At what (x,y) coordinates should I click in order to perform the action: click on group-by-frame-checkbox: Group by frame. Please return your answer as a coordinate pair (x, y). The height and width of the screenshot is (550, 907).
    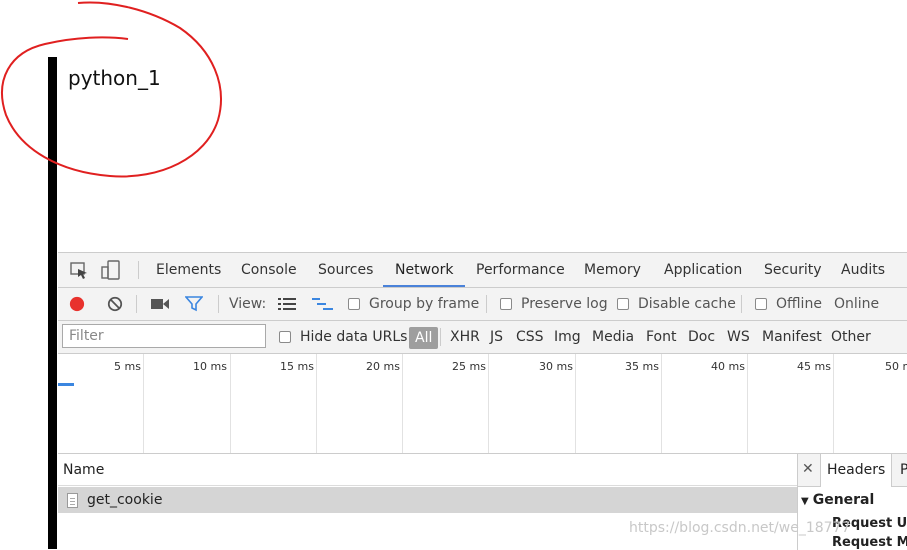
    Looking at the image, I should click on (413, 304).